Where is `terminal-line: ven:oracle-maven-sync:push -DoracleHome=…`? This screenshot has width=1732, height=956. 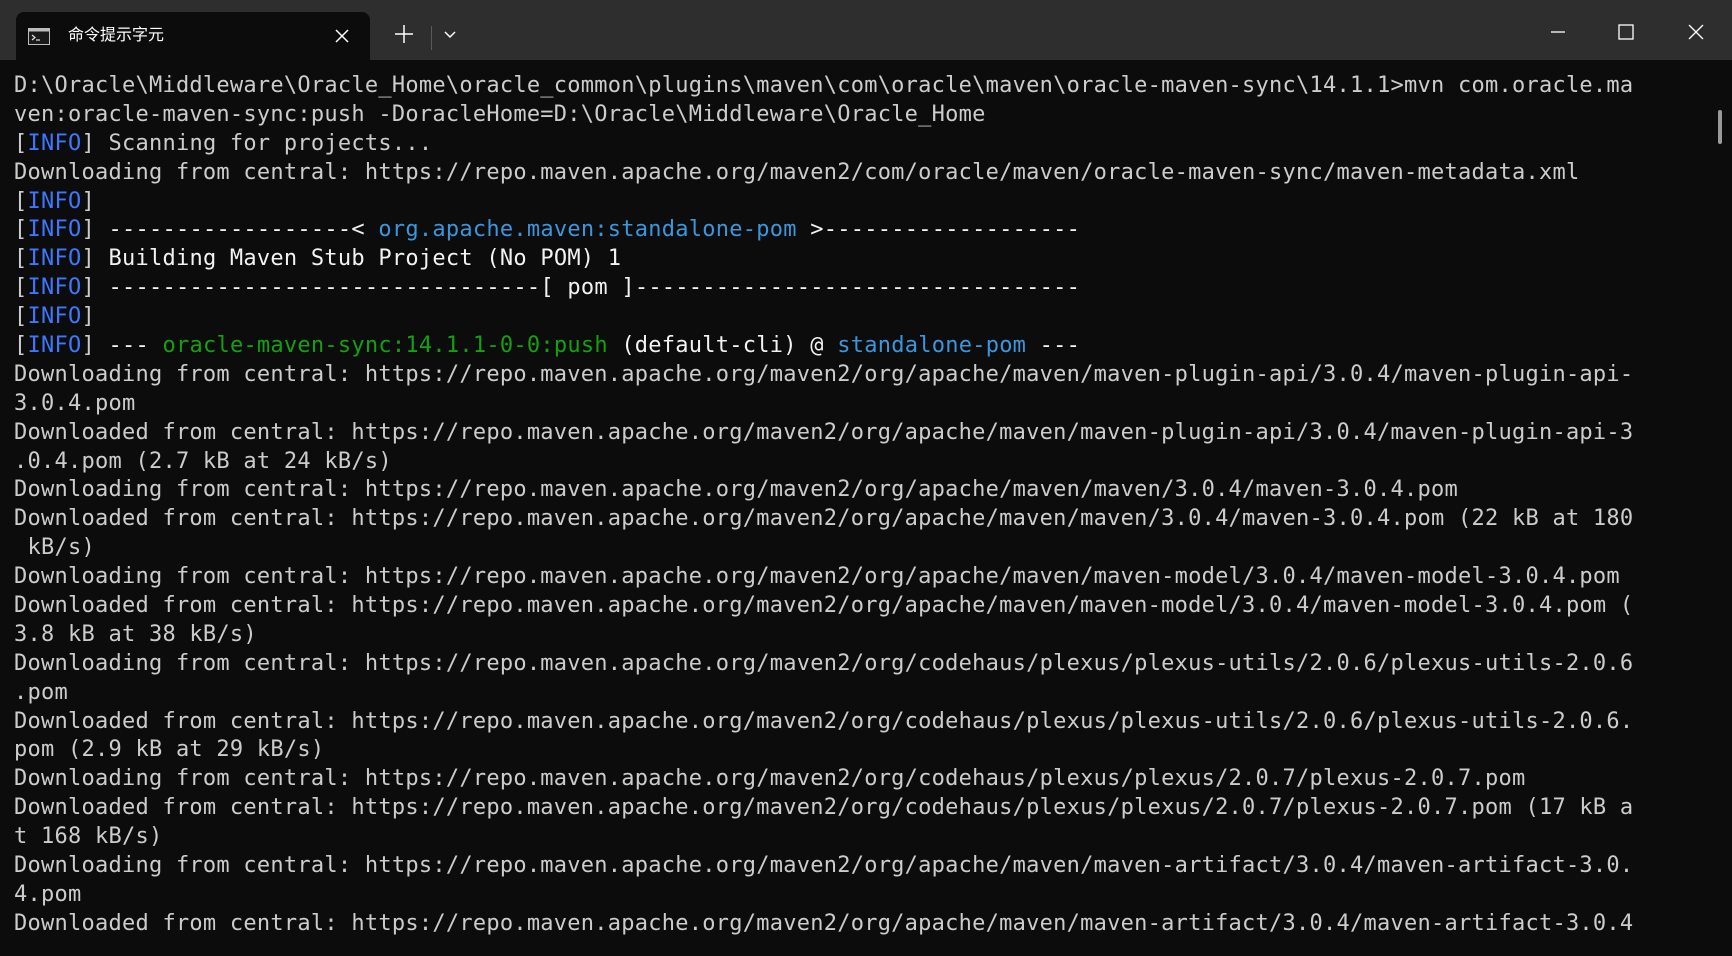 terminal-line: ven:oracle-maven-sync:push -DoracleHome=… is located at coordinates (500, 114).